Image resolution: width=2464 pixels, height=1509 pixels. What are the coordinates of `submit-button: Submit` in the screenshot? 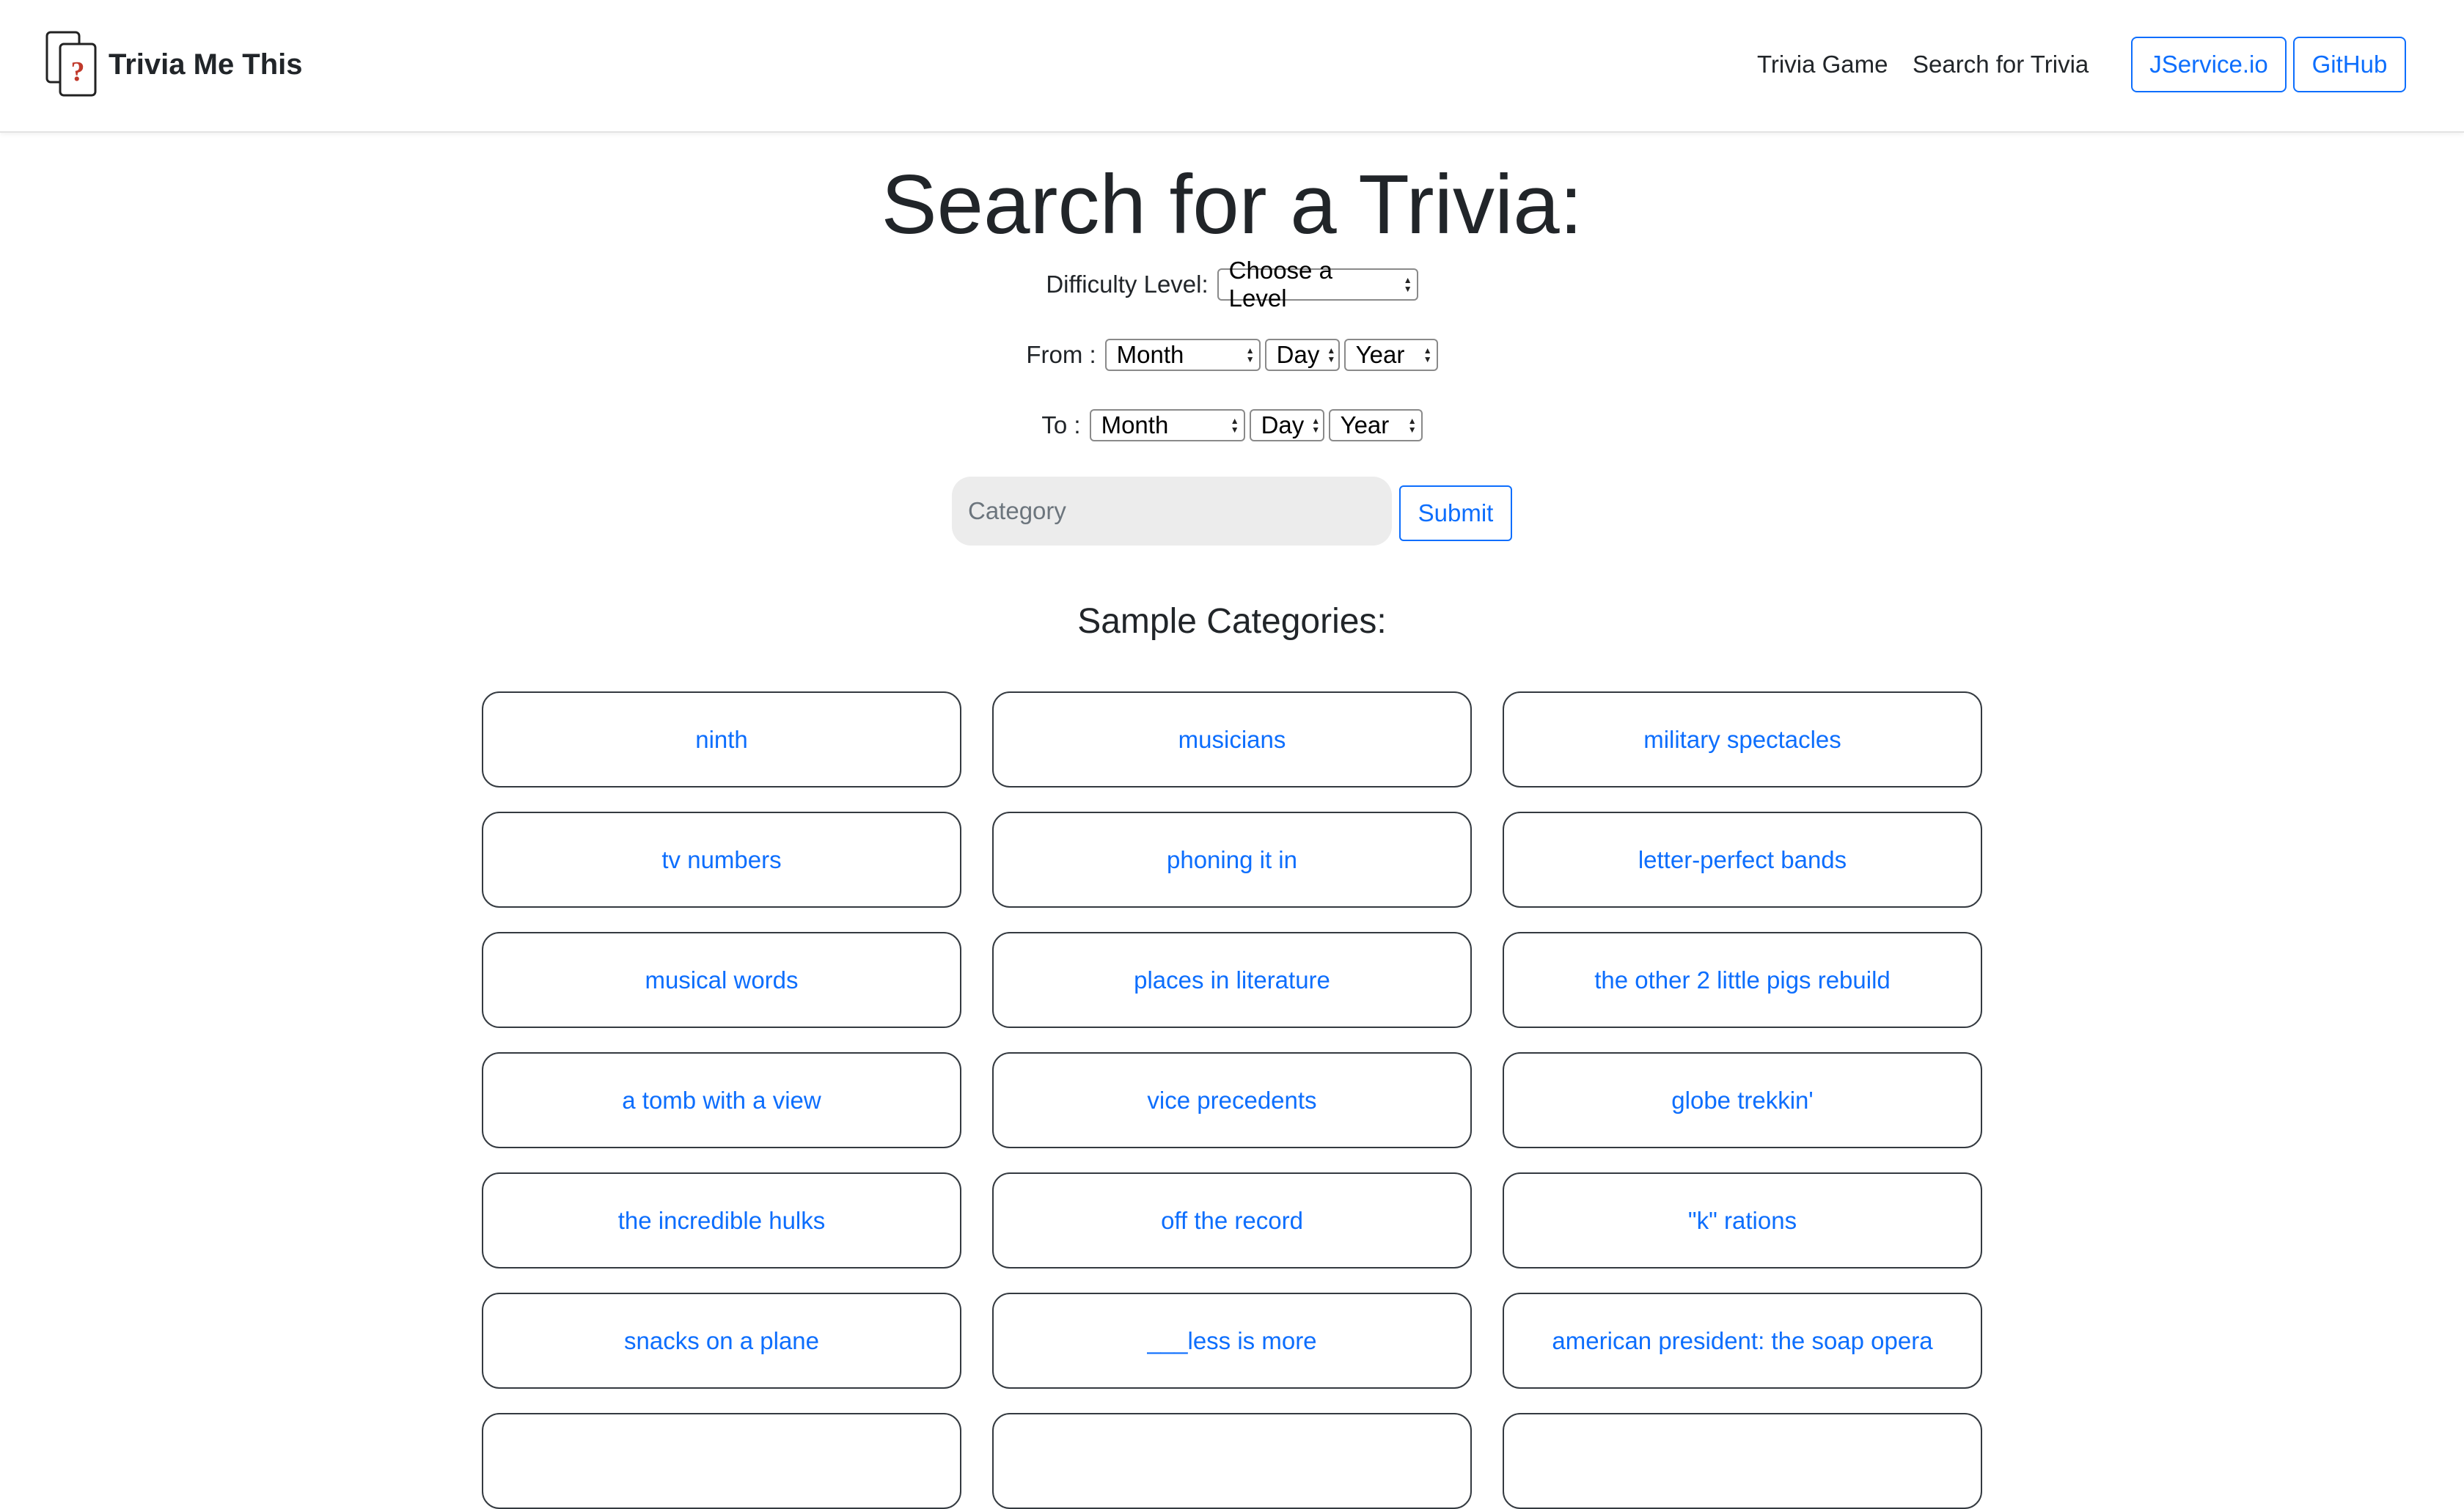 It's located at (1455, 513).